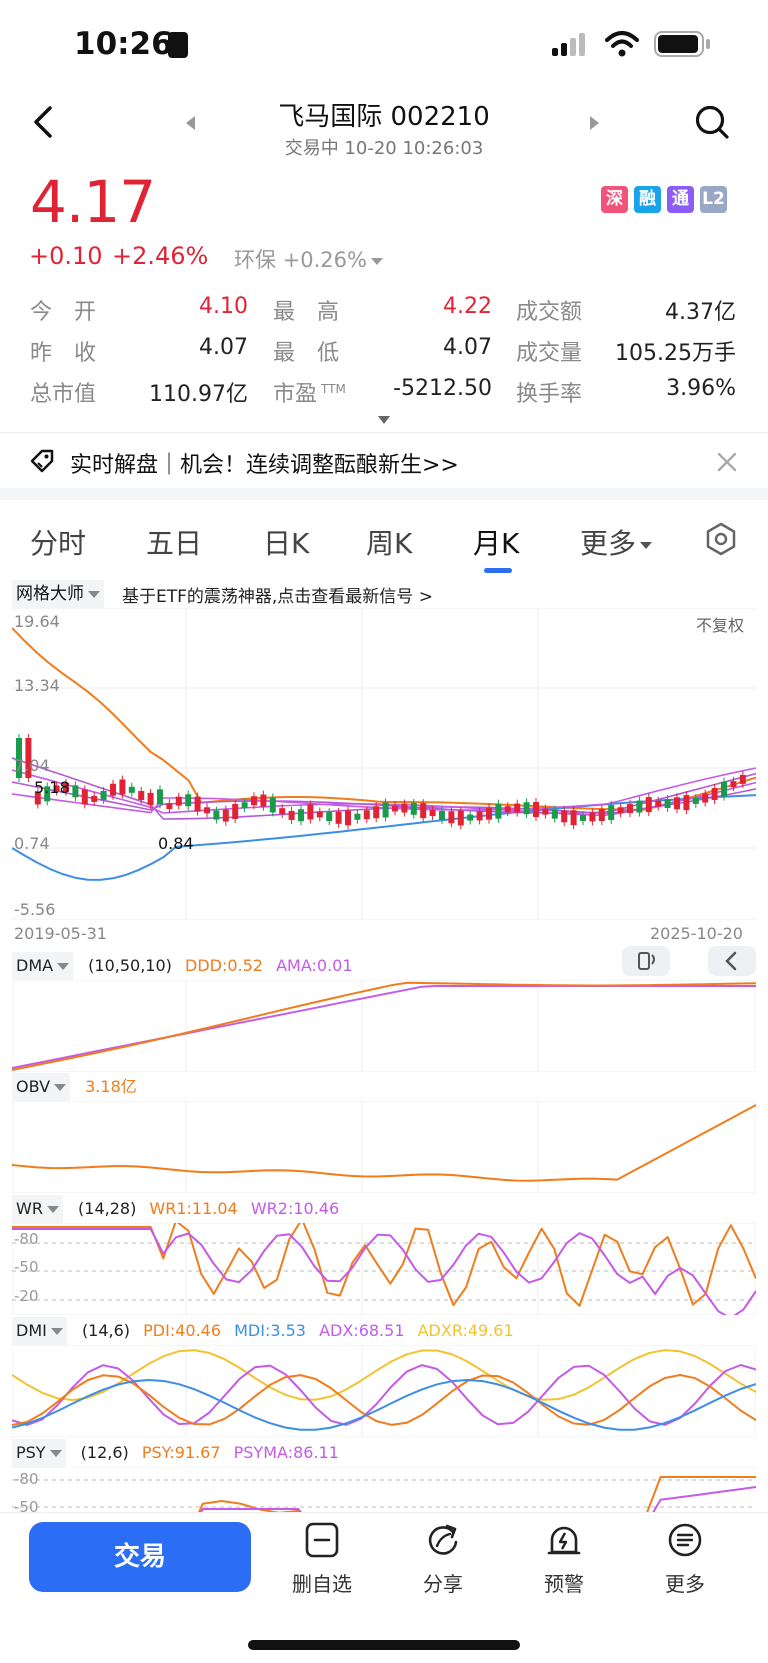 This screenshot has height=1663, width=768. I want to click on more-label: 更多, so click(685, 1584).